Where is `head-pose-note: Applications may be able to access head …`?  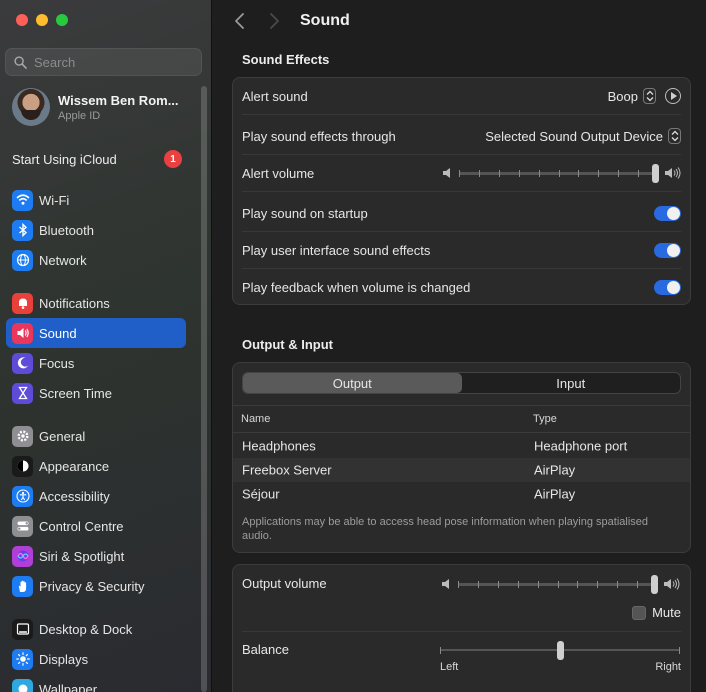 head-pose-note: Applications may be able to access head … is located at coordinates (445, 529).